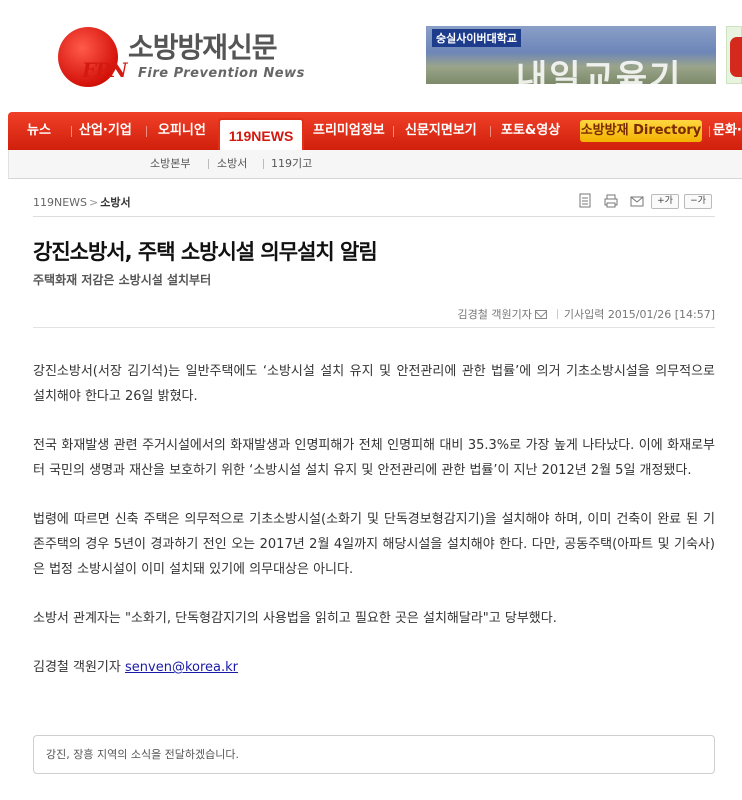  What do you see at coordinates (374, 754) in the screenshot?
I see `reporter-note: 강진, 장흥 지역의 소식을 전달하겠습니다.` at bounding box center [374, 754].